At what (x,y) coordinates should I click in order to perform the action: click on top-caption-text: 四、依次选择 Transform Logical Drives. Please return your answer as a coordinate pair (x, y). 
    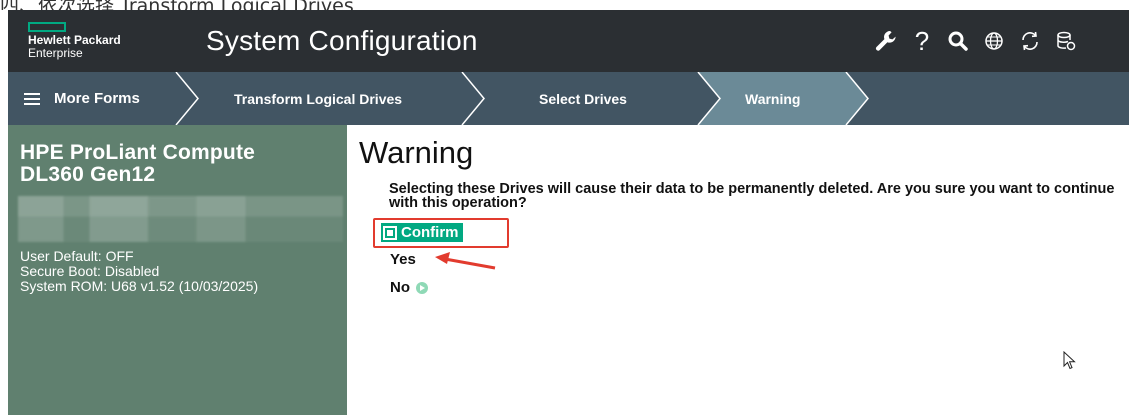
    Looking at the image, I should click on (177, 5).